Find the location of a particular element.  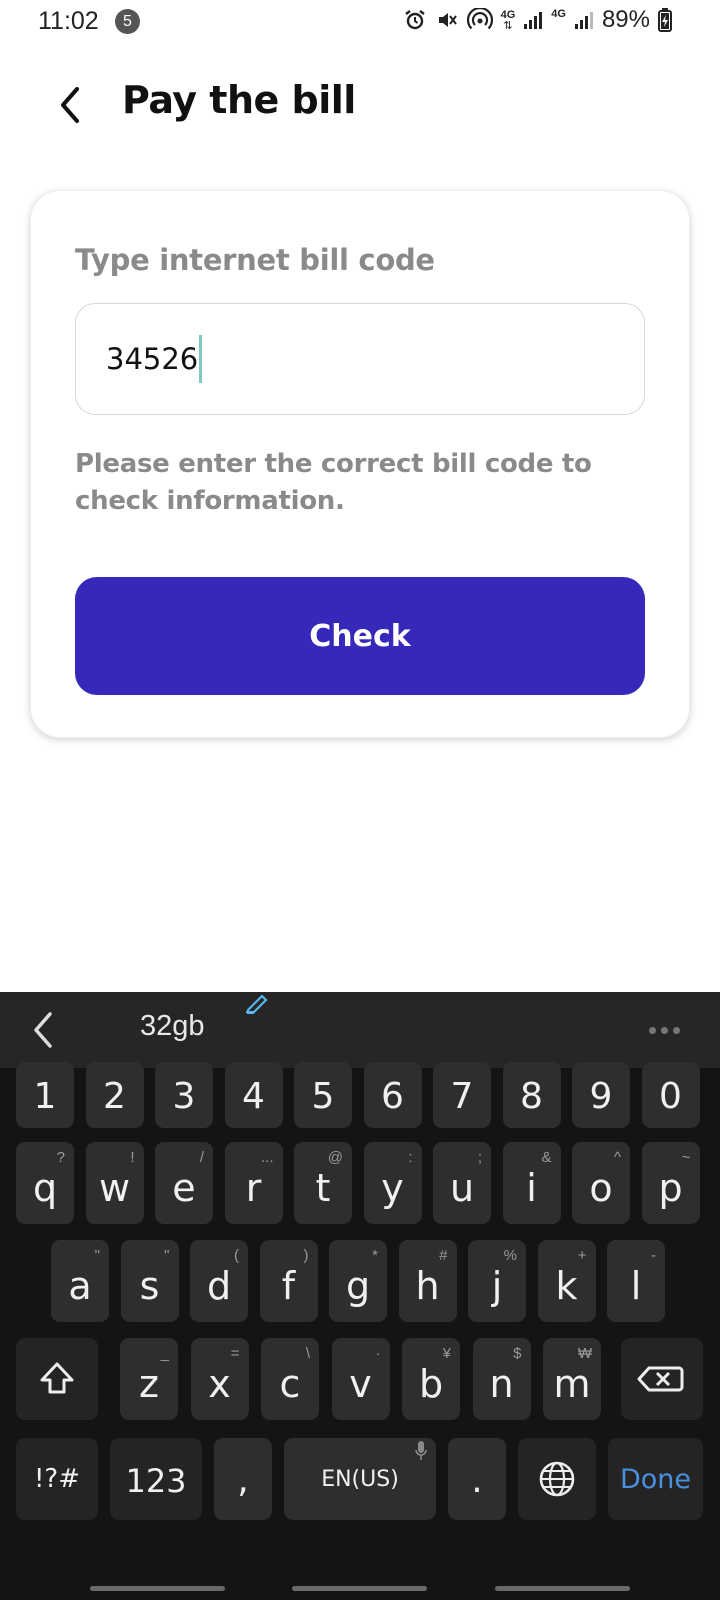

key-1-label: 1 is located at coordinates (45, 1096).